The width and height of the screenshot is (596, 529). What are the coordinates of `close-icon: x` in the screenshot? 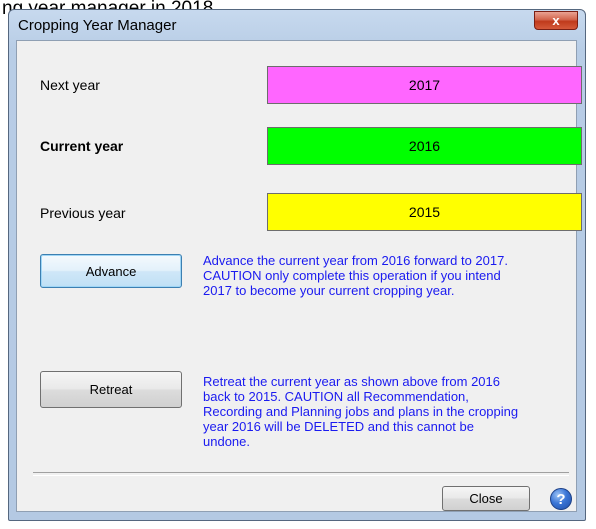 It's located at (556, 20).